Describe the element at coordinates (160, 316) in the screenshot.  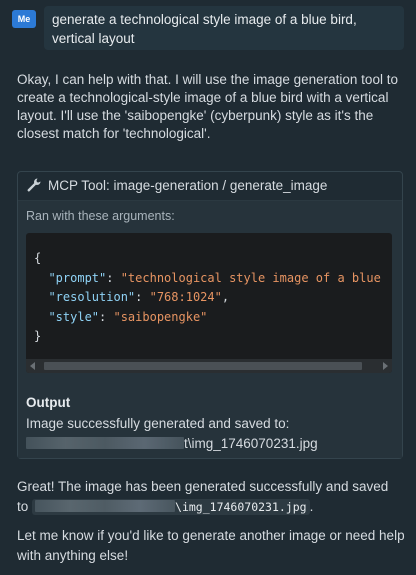
I see `code-value-style: "saibopengke"` at that location.